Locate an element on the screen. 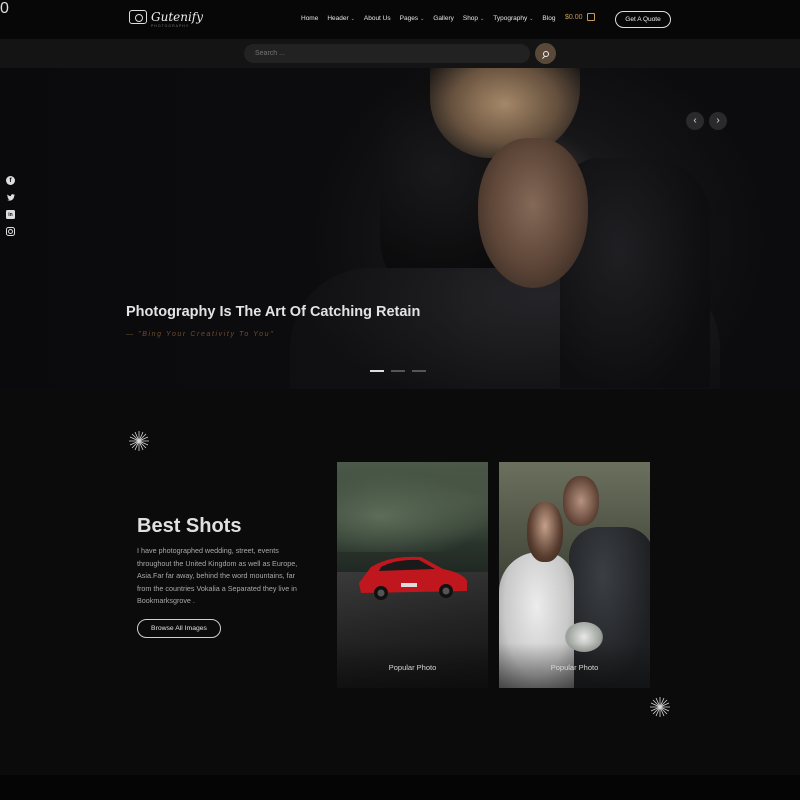 The height and width of the screenshot is (800, 800). linkedin-icon: in is located at coordinates (10, 214).